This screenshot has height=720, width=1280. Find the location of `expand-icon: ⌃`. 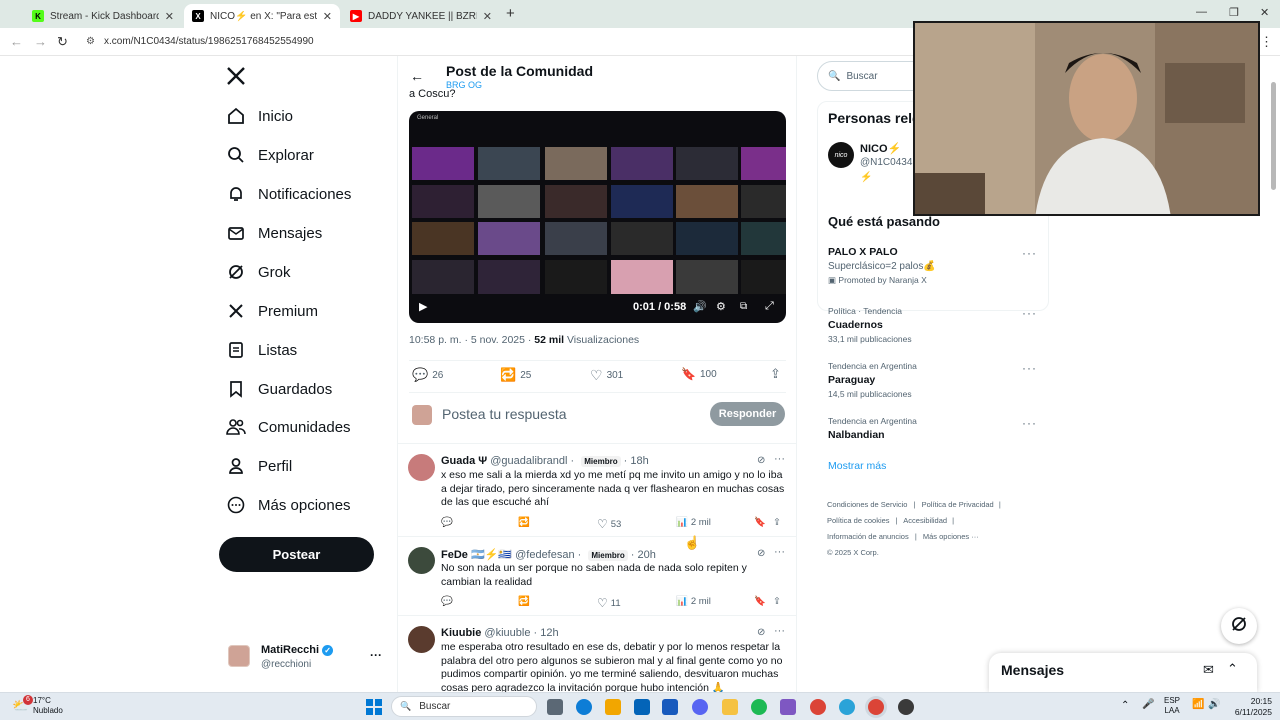

expand-icon: ⌃ is located at coordinates (1232, 669).